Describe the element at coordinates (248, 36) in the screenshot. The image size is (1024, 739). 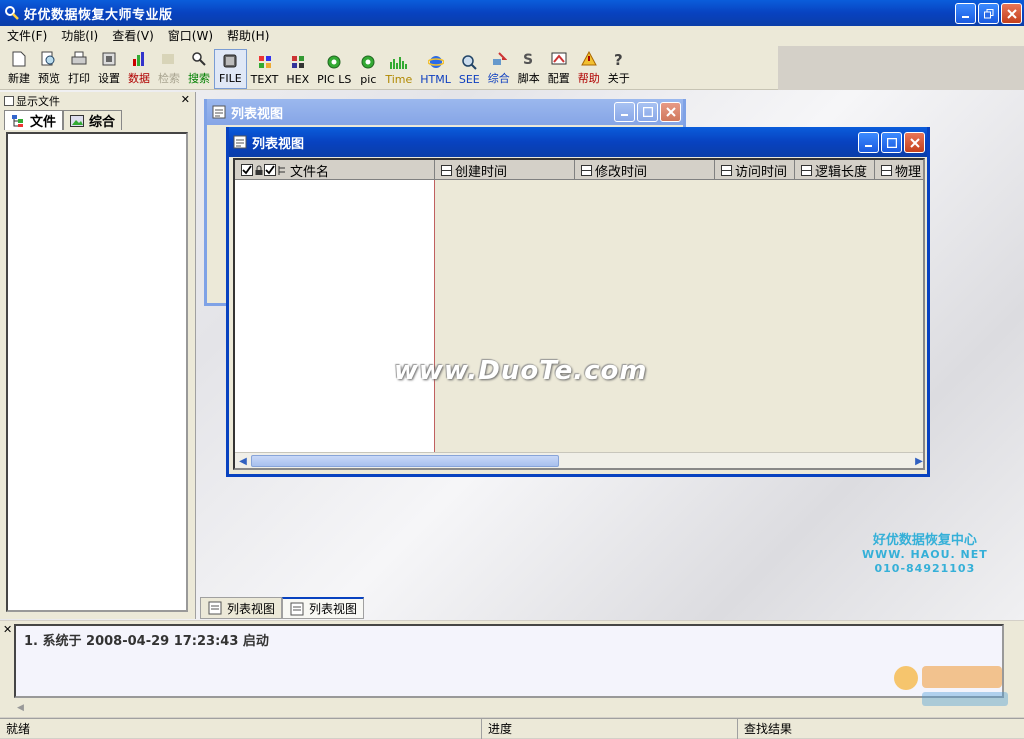
I see `menu-help: 帮助(H)` at that location.